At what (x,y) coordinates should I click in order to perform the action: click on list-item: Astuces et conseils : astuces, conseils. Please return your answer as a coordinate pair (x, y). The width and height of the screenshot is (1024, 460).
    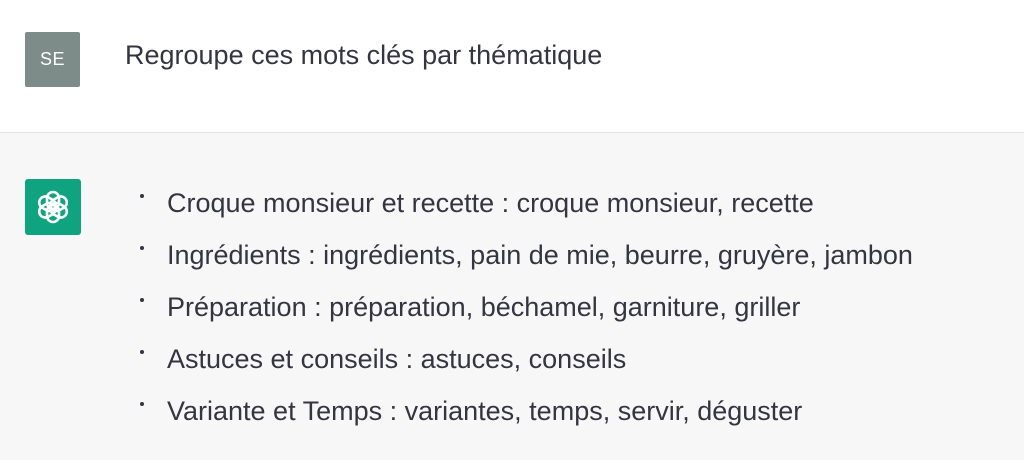
    Looking at the image, I should click on (525, 368).